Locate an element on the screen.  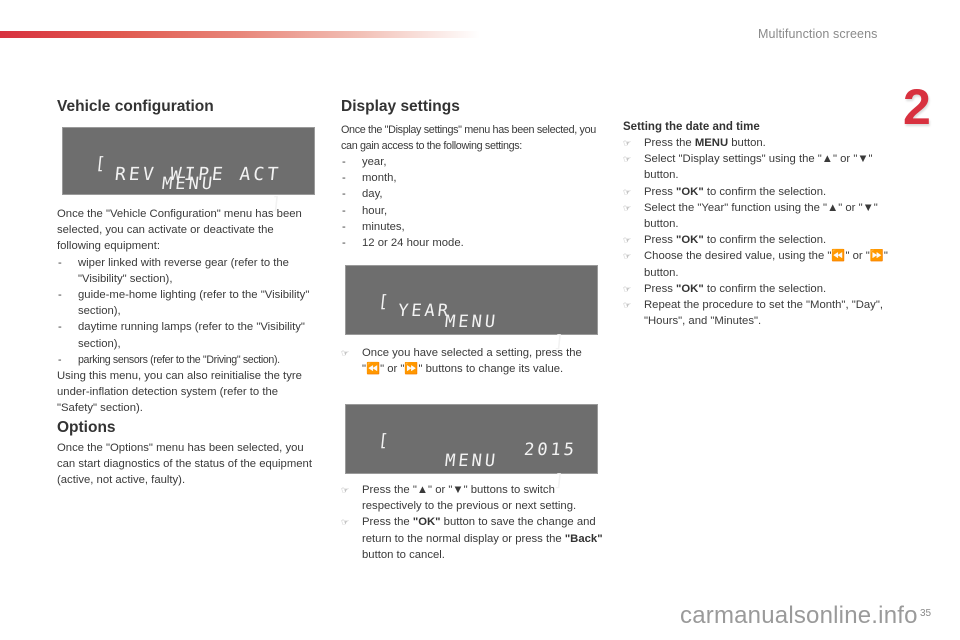
list-item: ☞ Press the MENU button. is located at coordinates (756, 143).